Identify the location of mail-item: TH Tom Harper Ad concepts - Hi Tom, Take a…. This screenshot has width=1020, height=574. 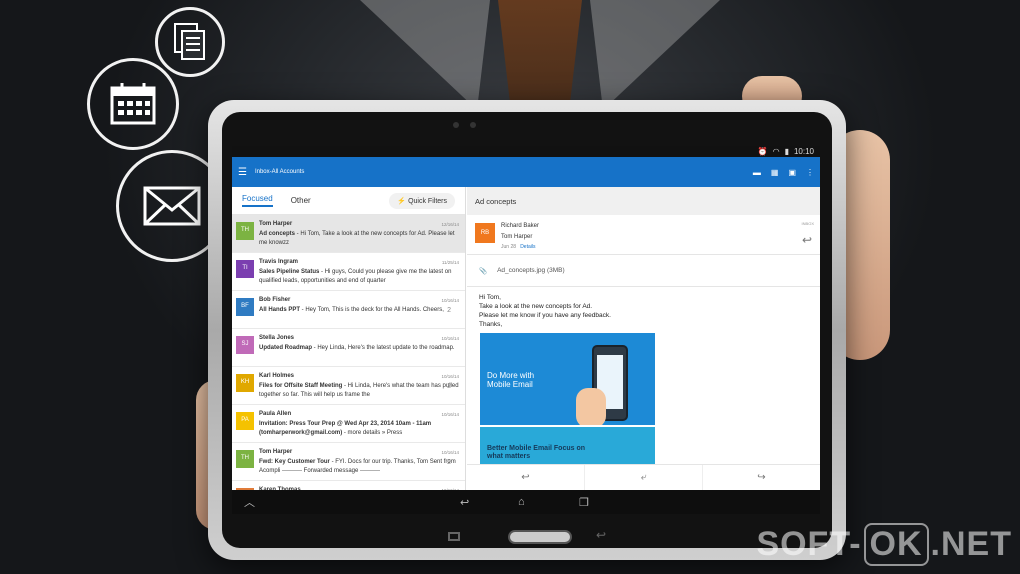
(348, 234).